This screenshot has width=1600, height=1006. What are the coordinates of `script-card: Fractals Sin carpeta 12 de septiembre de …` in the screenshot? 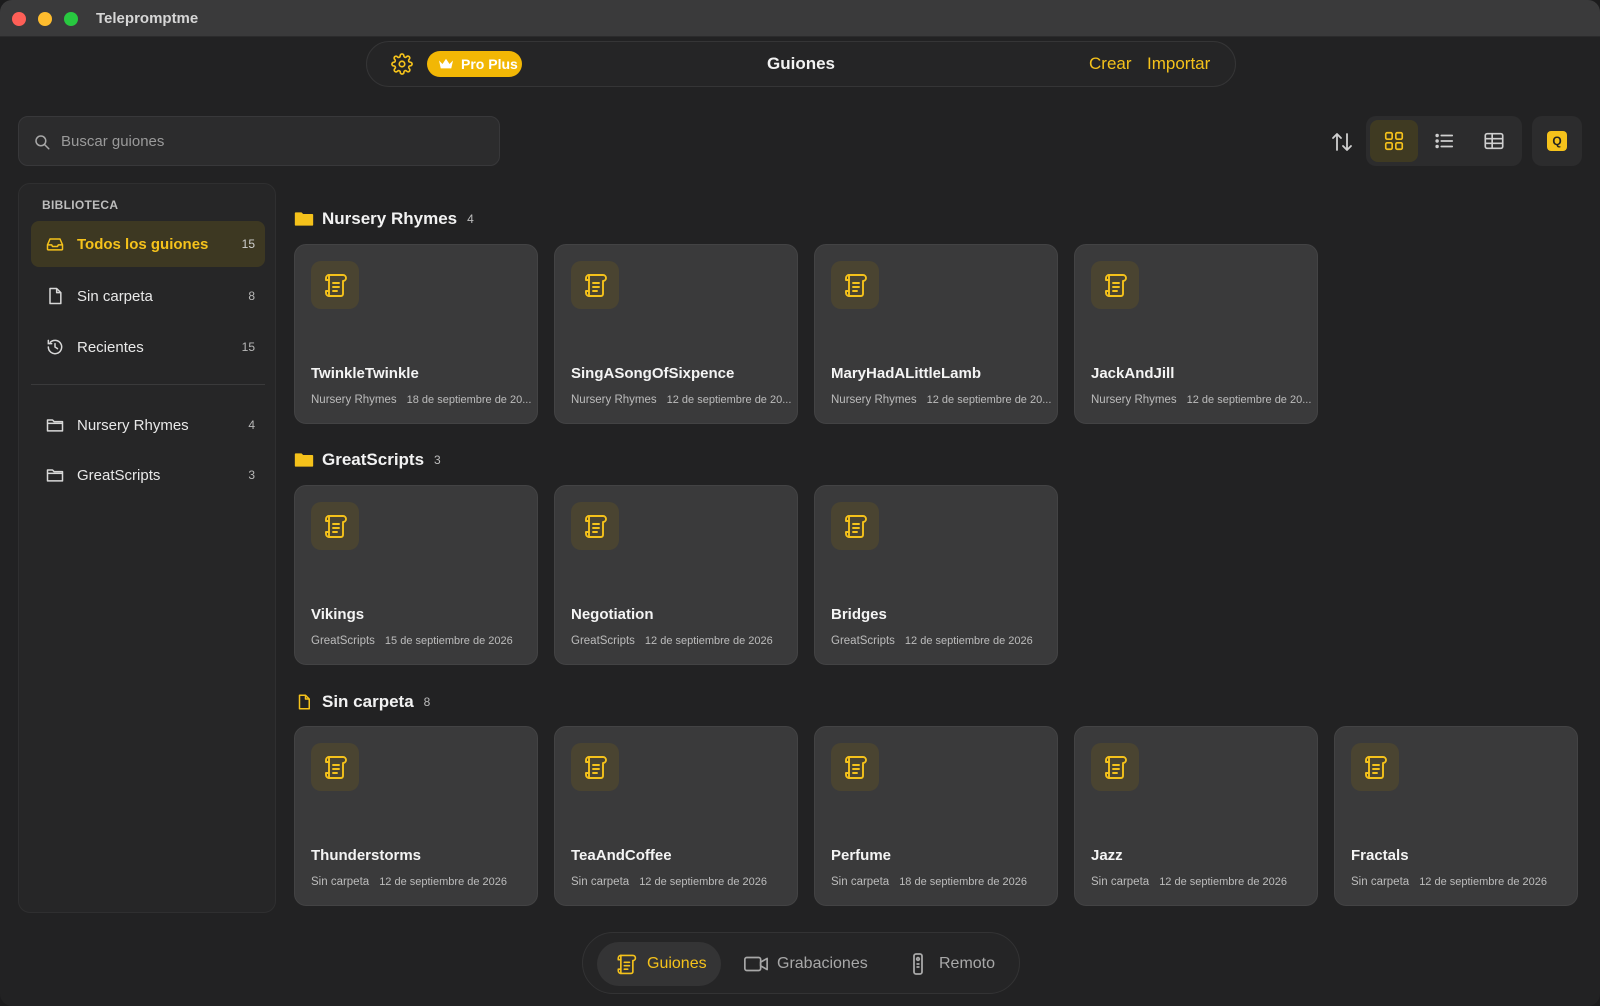 It's located at (1456, 816).